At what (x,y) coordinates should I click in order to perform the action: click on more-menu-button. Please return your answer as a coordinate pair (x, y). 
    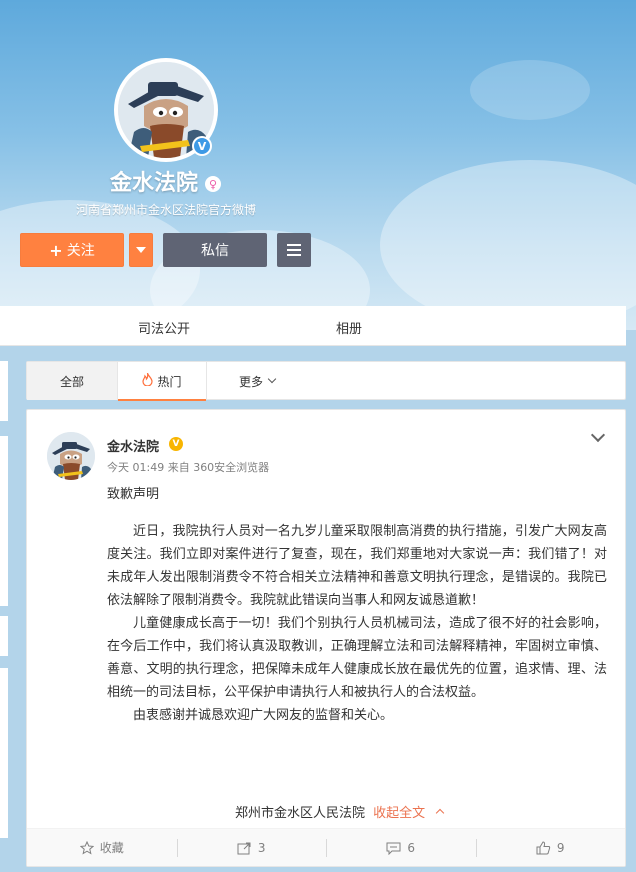
    Looking at the image, I should click on (294, 250).